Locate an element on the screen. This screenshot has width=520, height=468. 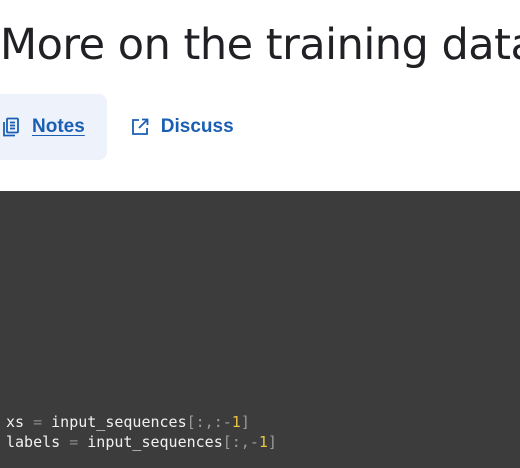
code-token: :,:- is located at coordinates (213, 422).